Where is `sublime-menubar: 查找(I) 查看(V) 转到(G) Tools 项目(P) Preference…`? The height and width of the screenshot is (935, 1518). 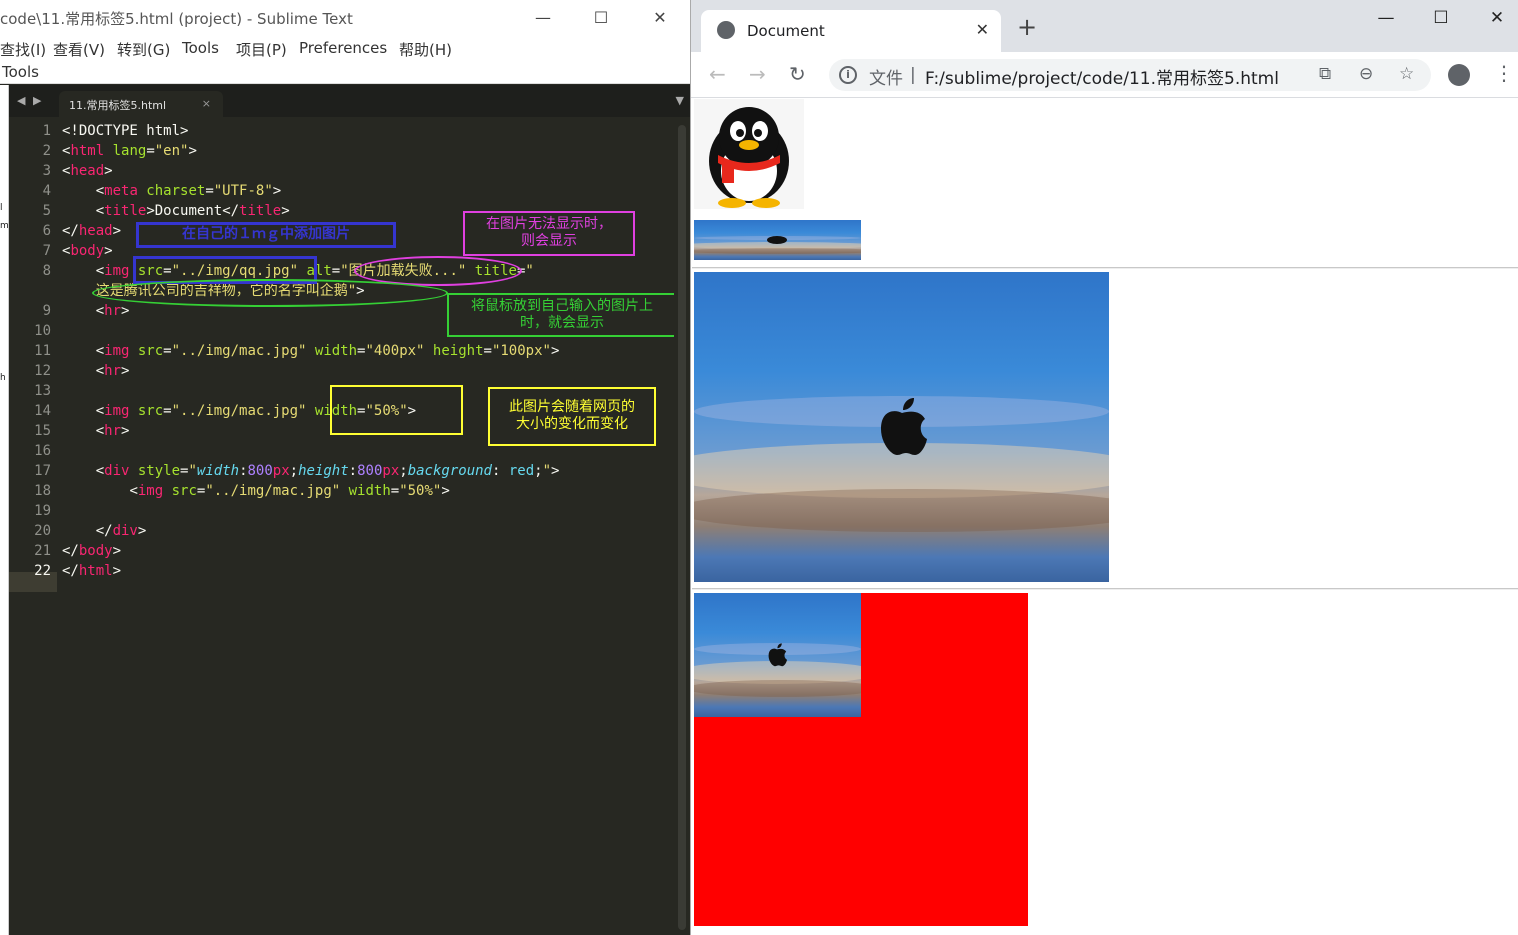 sublime-menubar: 查找(I) 查看(V) 转到(G) Tools 项目(P) Preference… is located at coordinates (345, 49).